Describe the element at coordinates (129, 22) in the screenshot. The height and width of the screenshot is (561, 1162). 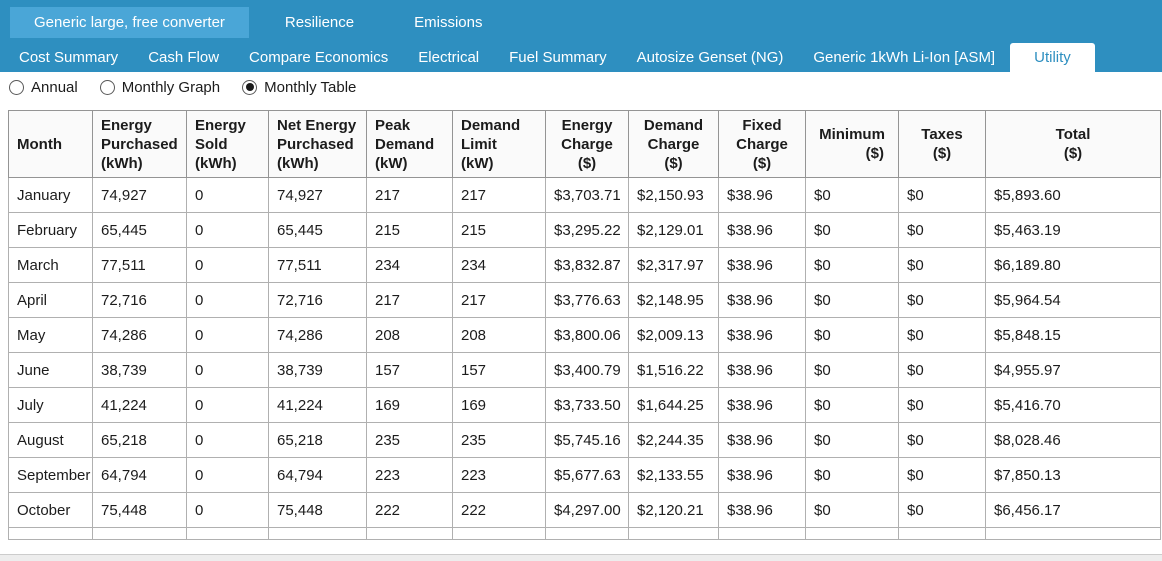
I see `tab-generic-large-free-converter: Generic large, free converter` at that location.